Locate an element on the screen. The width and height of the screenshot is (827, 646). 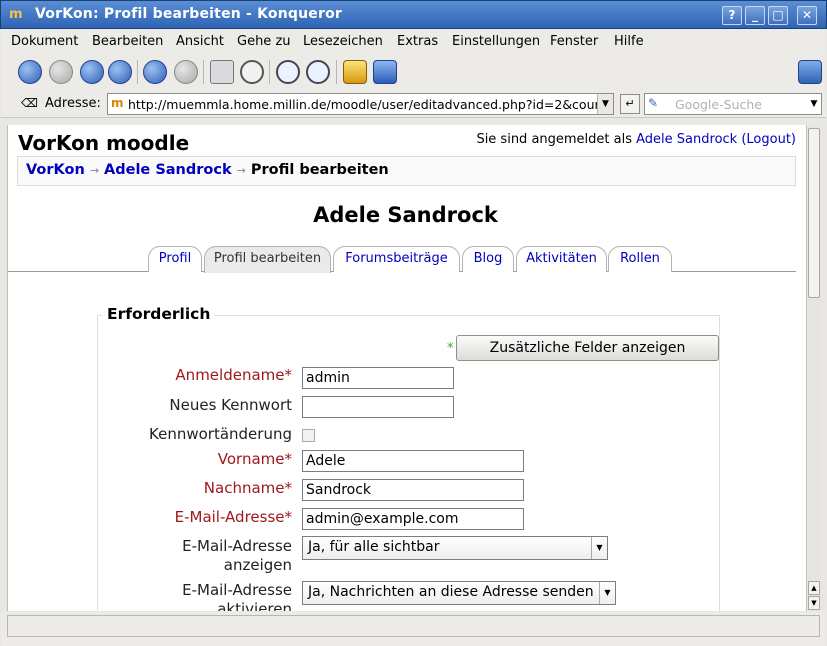
force-password-change-checkbox is located at coordinates (308, 435).